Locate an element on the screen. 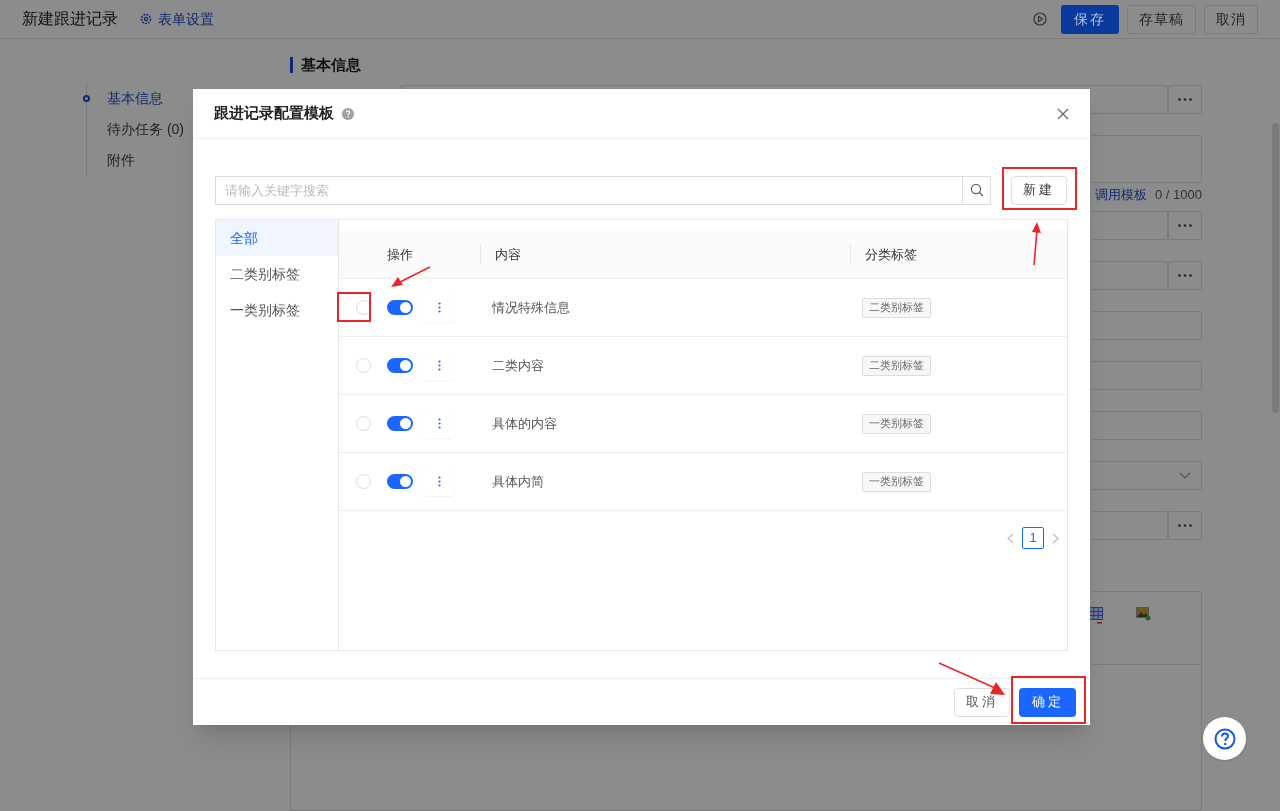 The image size is (1280, 811). header-button: 存草稿 is located at coordinates (1161, 19).